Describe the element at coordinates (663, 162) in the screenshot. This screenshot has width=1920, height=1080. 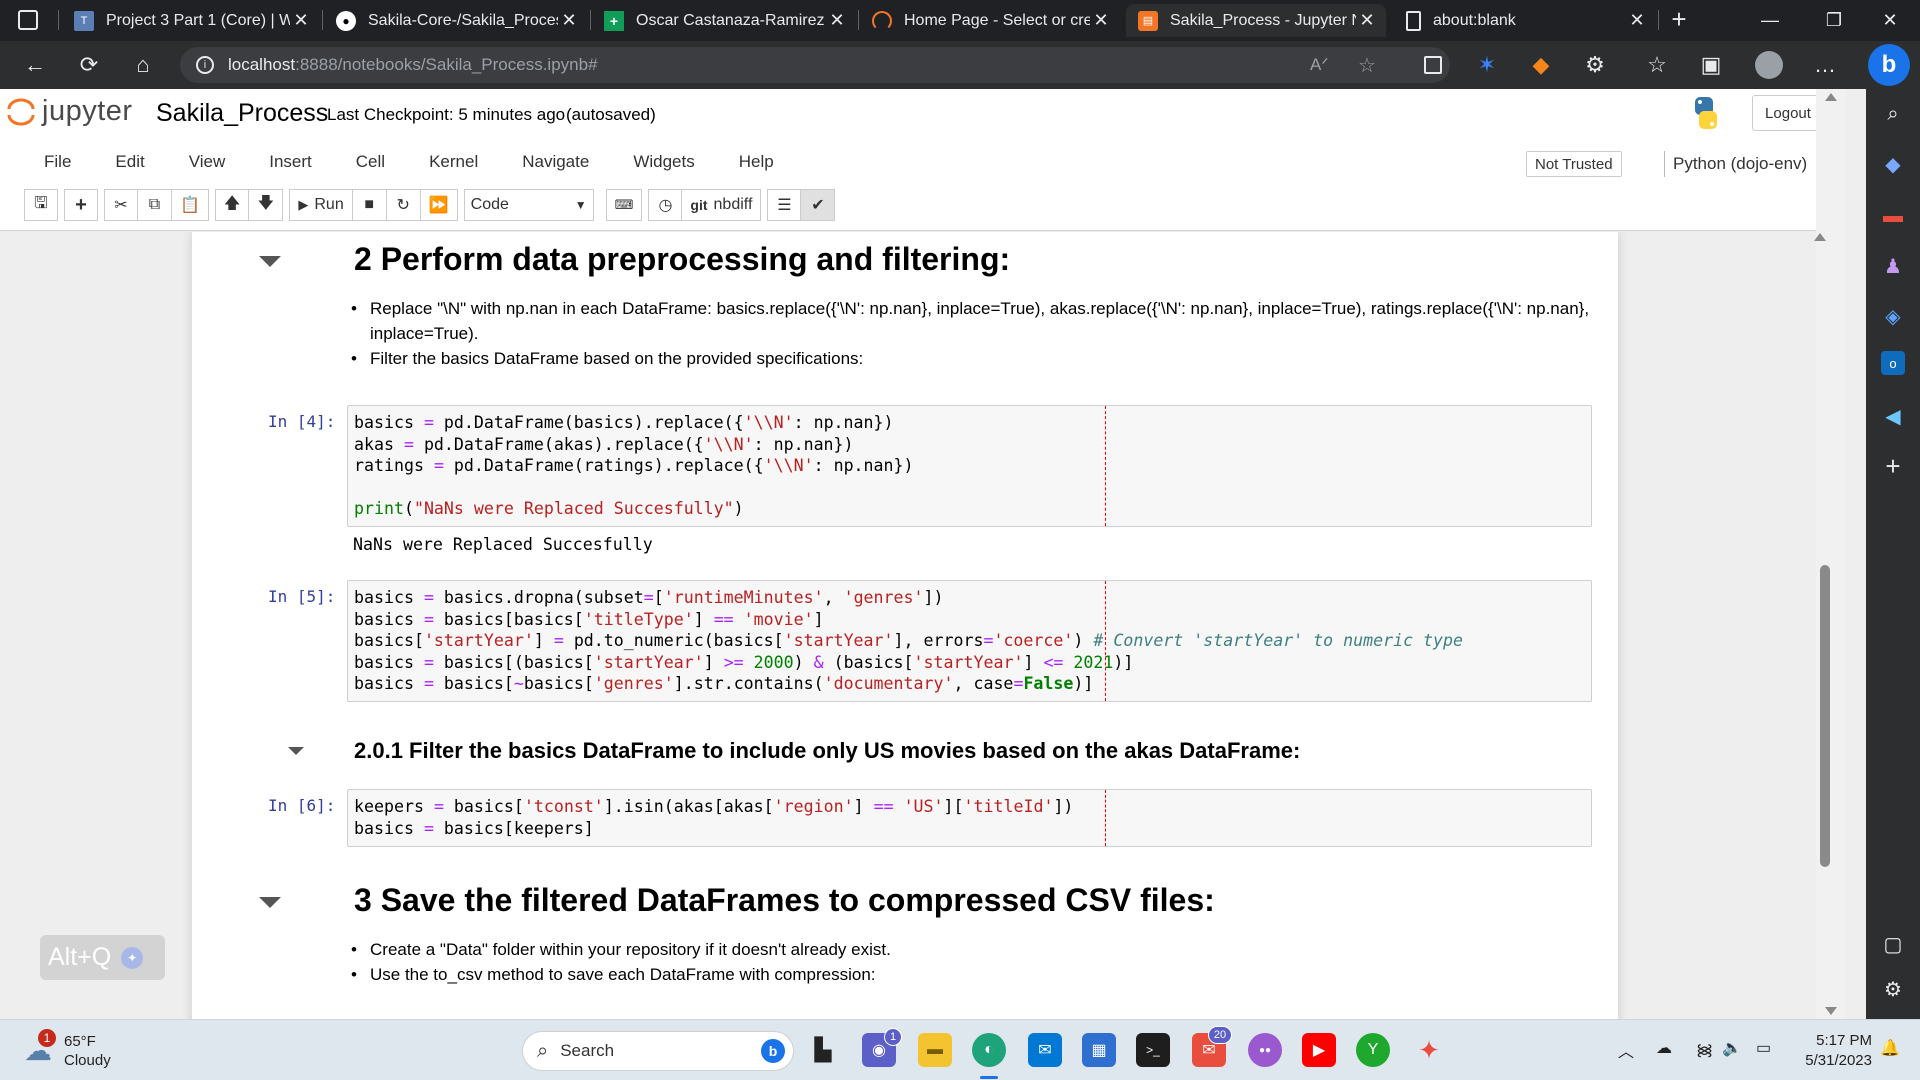
I see `menu-widgets: Widgets` at that location.